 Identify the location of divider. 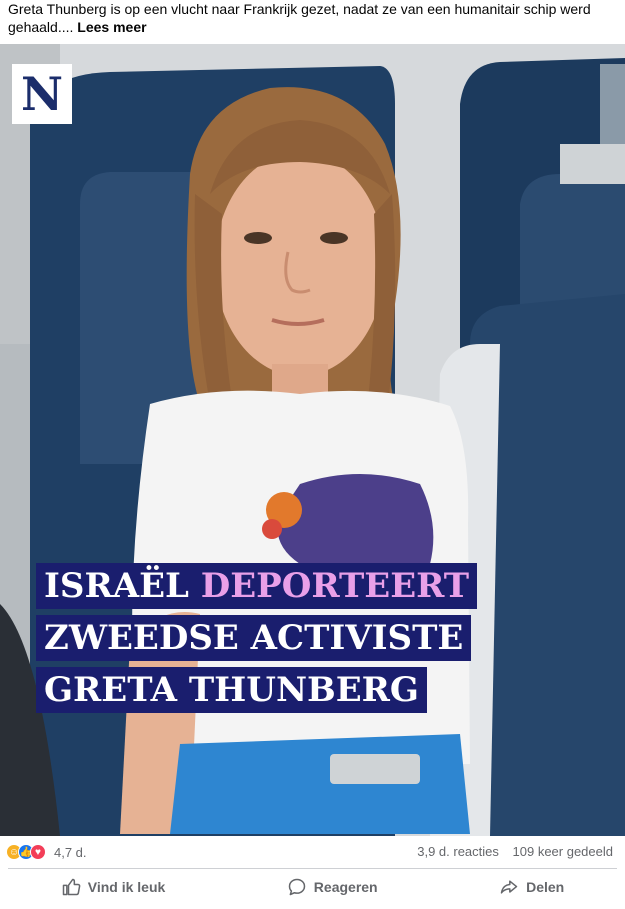
(312, 868).